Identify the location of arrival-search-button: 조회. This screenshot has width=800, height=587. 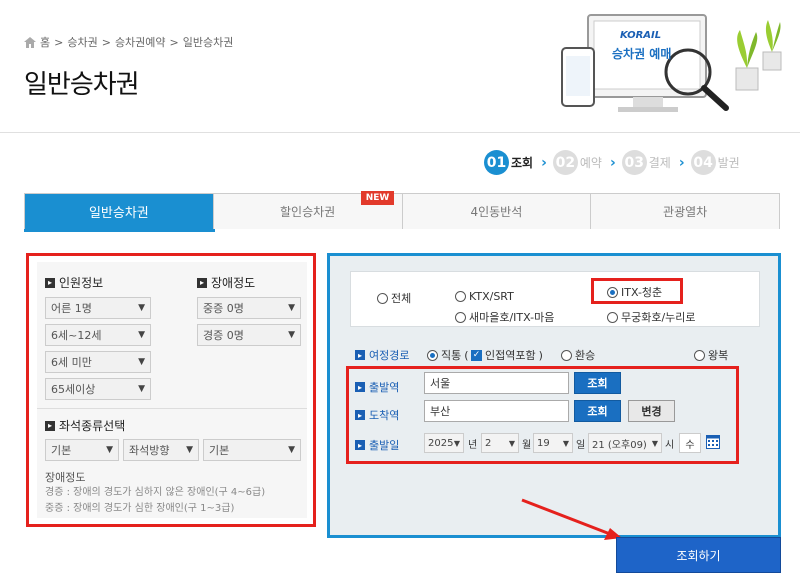
(597, 411).